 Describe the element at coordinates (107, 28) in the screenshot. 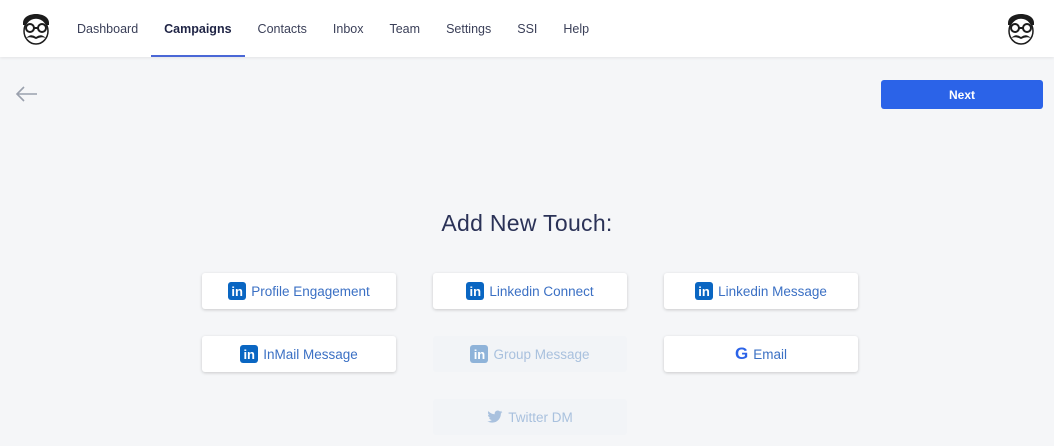

I see `nav-item-dashboard: Dashboard` at that location.